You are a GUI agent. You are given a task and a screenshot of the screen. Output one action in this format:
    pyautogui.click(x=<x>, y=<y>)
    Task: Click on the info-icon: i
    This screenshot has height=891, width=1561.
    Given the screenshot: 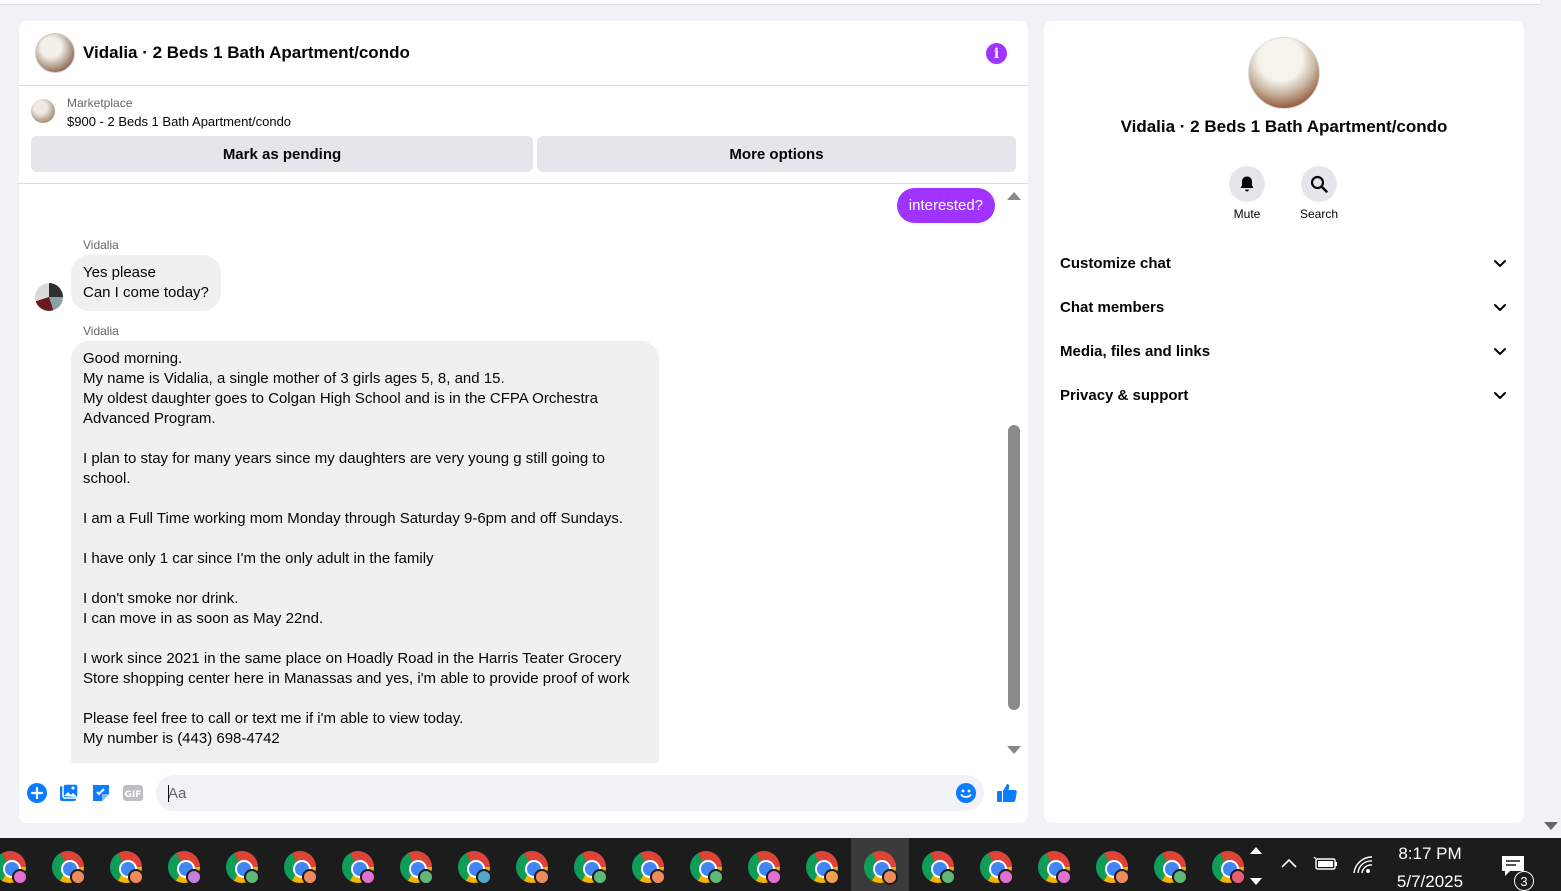 What is the action you would take?
    pyautogui.click(x=996, y=53)
    